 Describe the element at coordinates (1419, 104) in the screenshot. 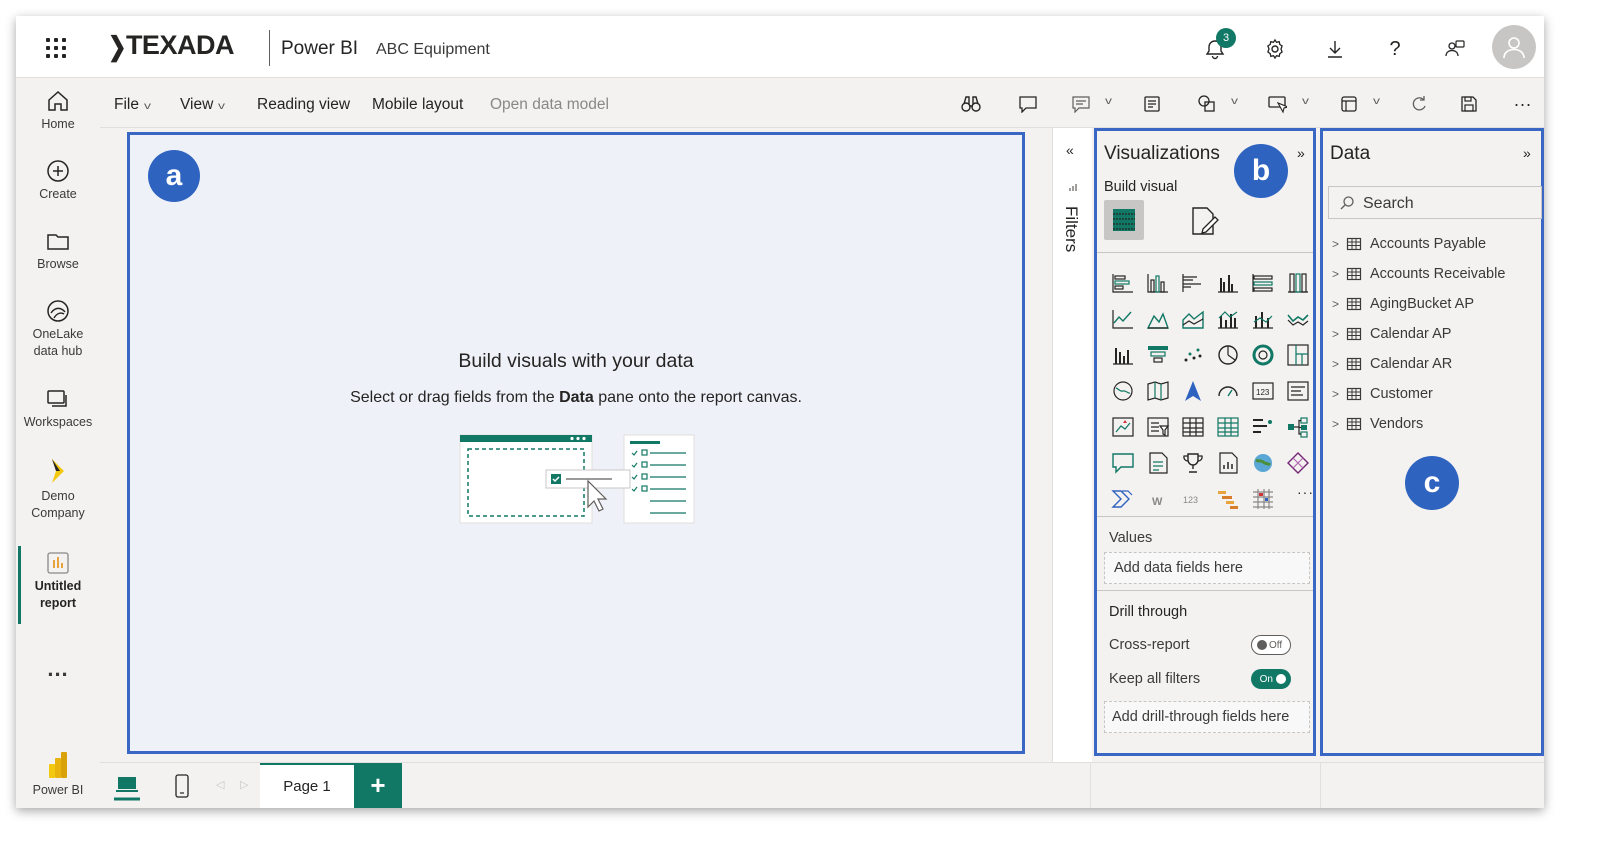

I see `refresh-icon` at that location.